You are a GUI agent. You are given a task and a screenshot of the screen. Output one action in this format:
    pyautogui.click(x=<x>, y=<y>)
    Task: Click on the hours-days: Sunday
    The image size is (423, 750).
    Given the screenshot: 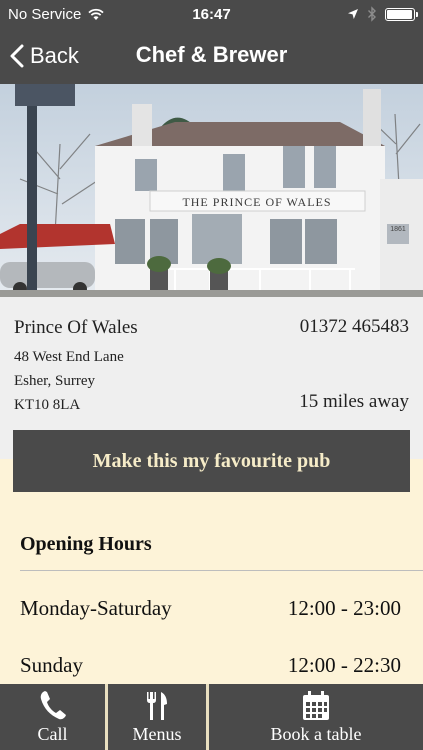 What is the action you would take?
    pyautogui.click(x=51, y=665)
    